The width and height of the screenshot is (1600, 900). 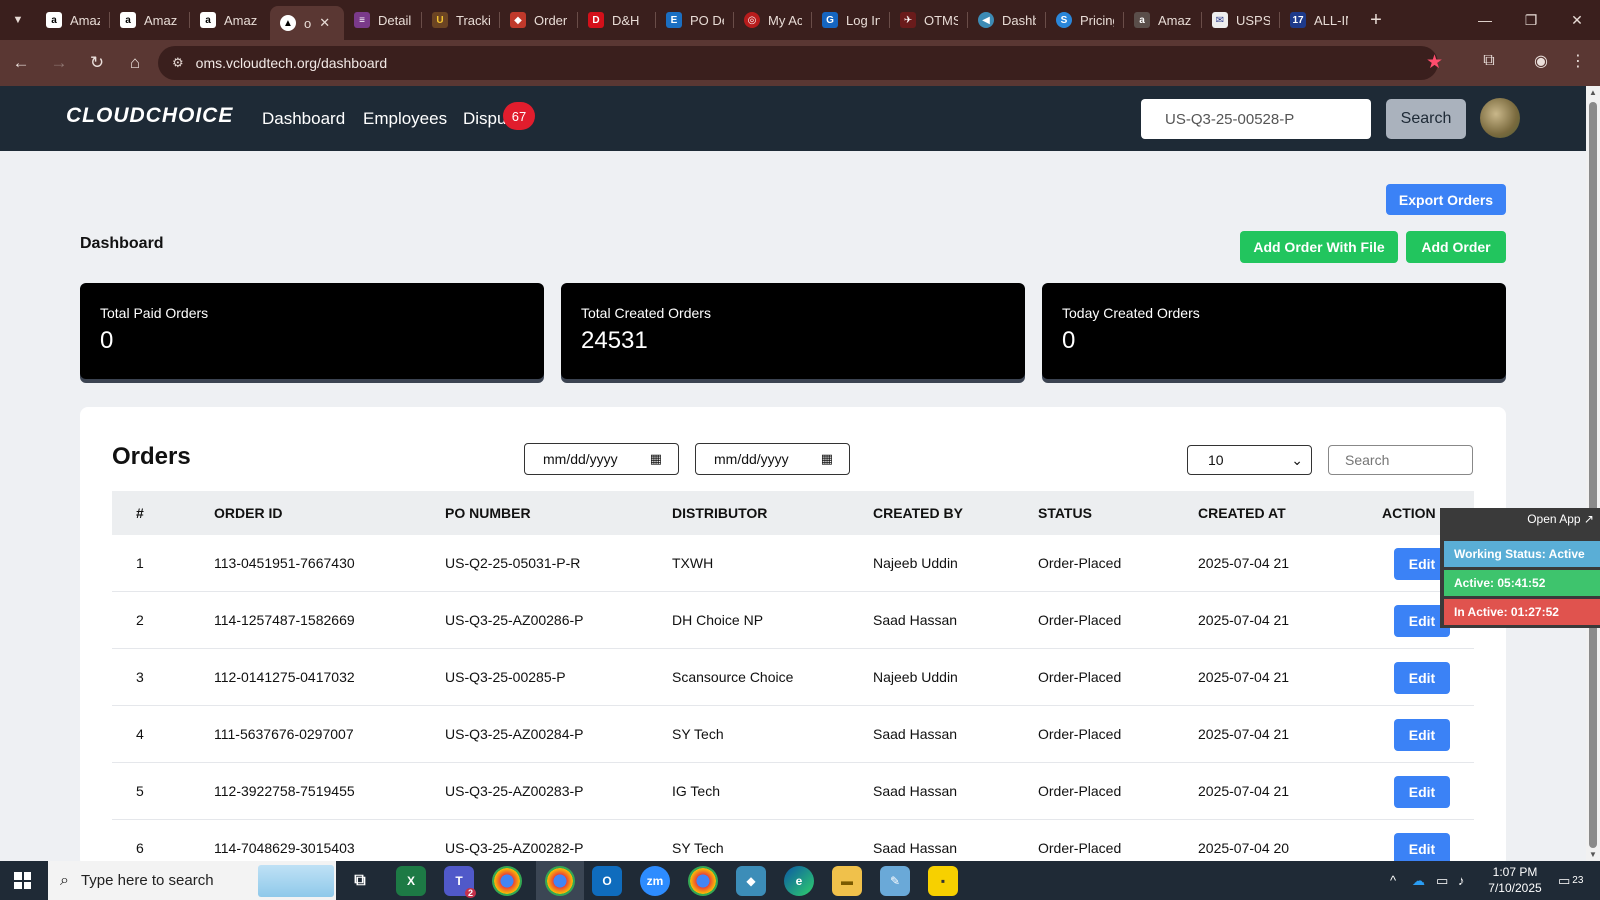 I want to click on browser-tab: ◆ Order, so click(x=539, y=20).